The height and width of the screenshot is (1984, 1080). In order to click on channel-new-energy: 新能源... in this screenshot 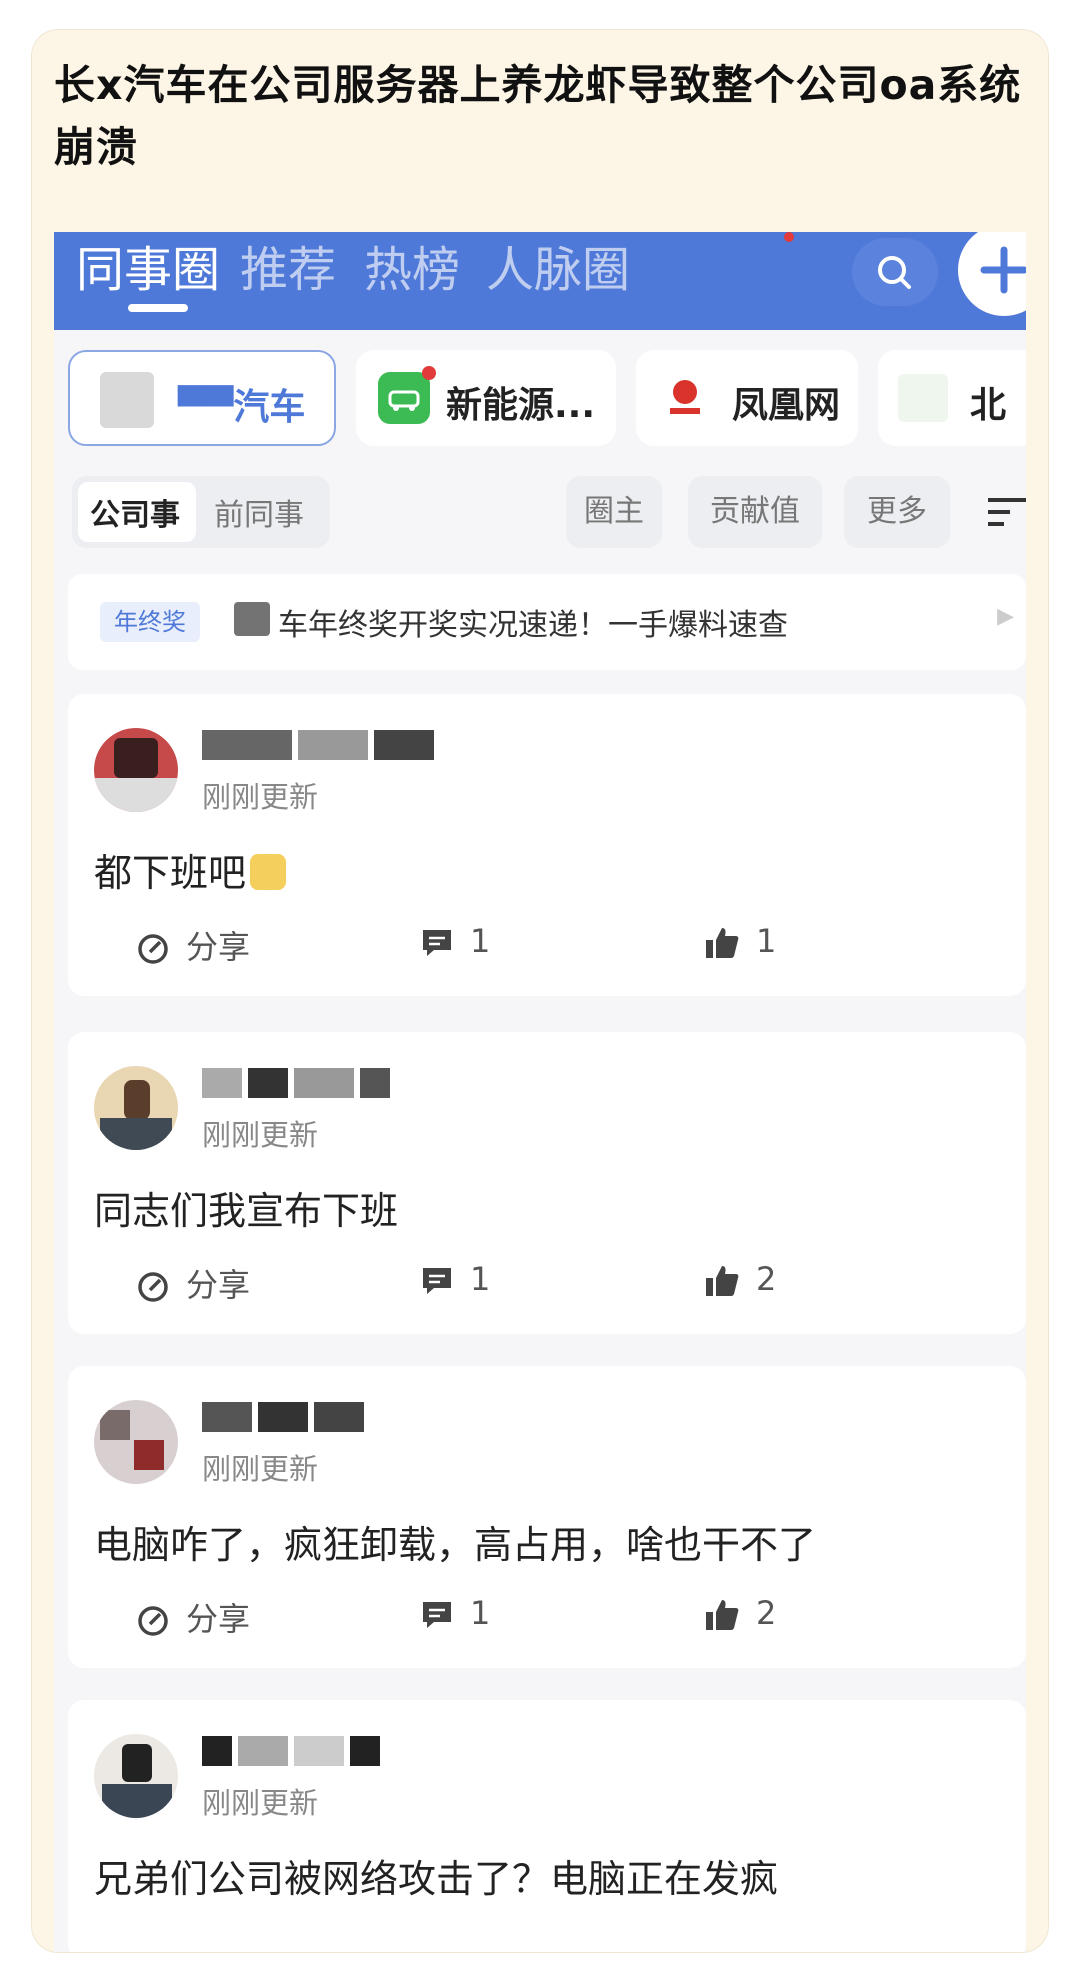, I will do `click(486, 398)`.